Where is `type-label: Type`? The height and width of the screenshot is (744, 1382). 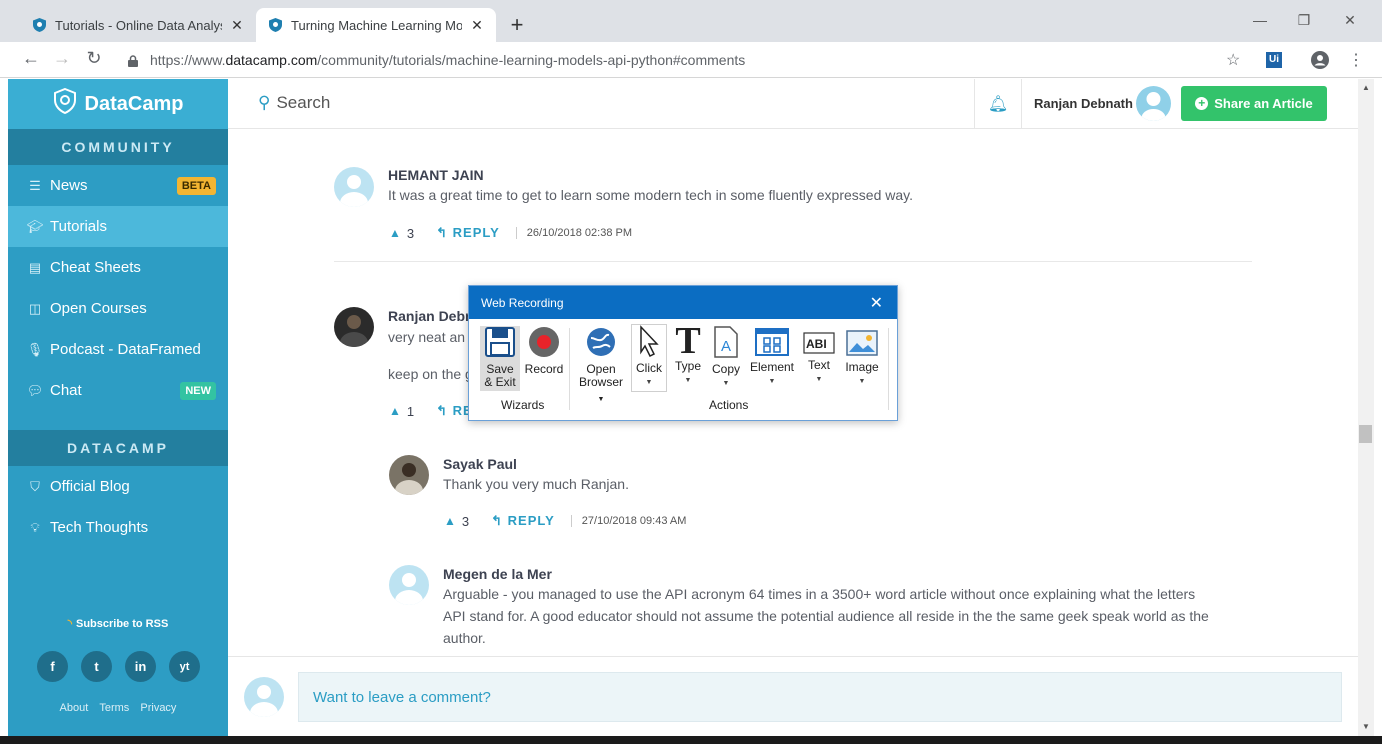 type-label: Type is located at coordinates (687, 366).